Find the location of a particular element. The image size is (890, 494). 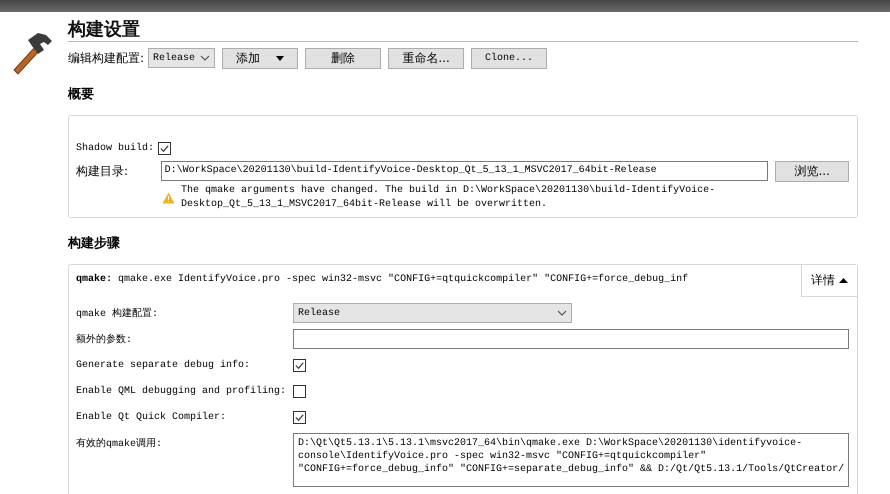

section-heading: 概要 is located at coordinates (81, 94).